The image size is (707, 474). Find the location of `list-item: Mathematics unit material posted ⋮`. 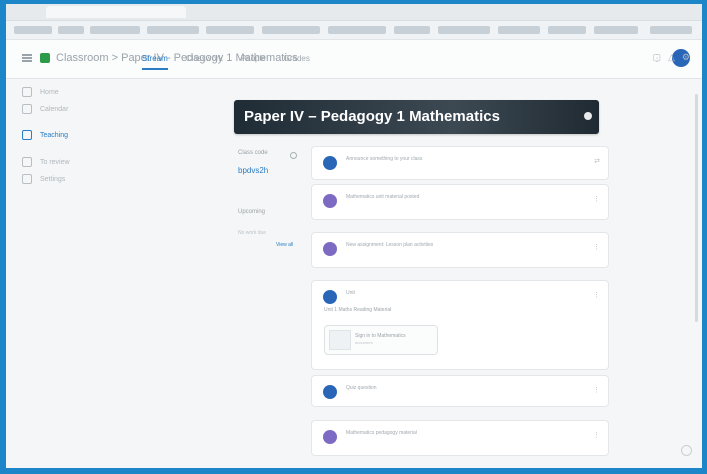

list-item: Mathematics unit material posted ⋮ is located at coordinates (460, 202).